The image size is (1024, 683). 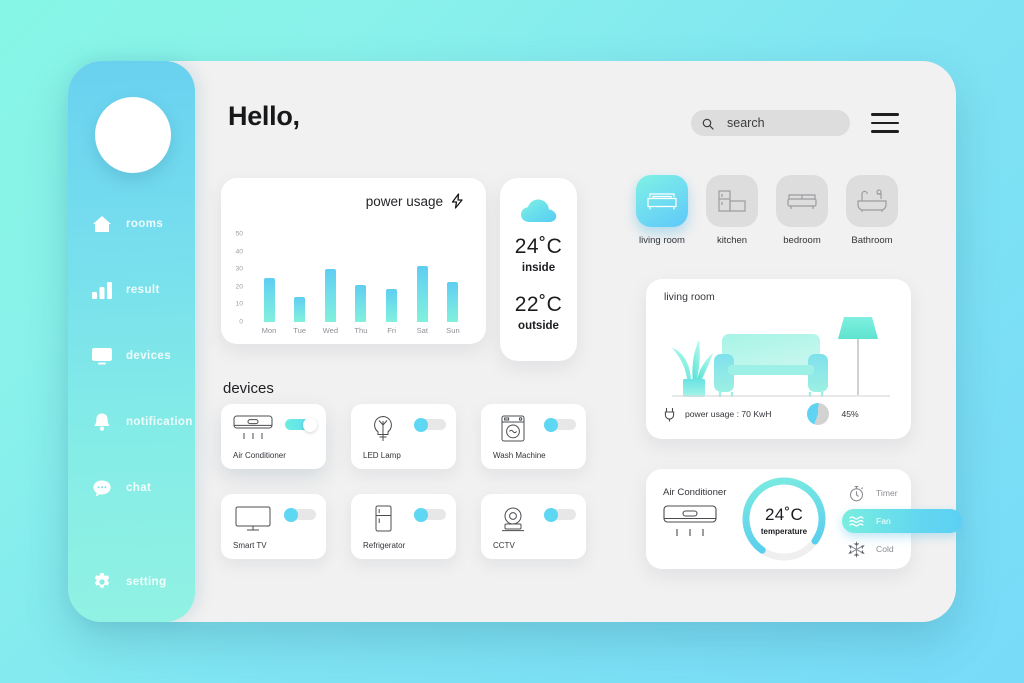 I want to click on inside-temperature: 24˚C, so click(x=538, y=246).